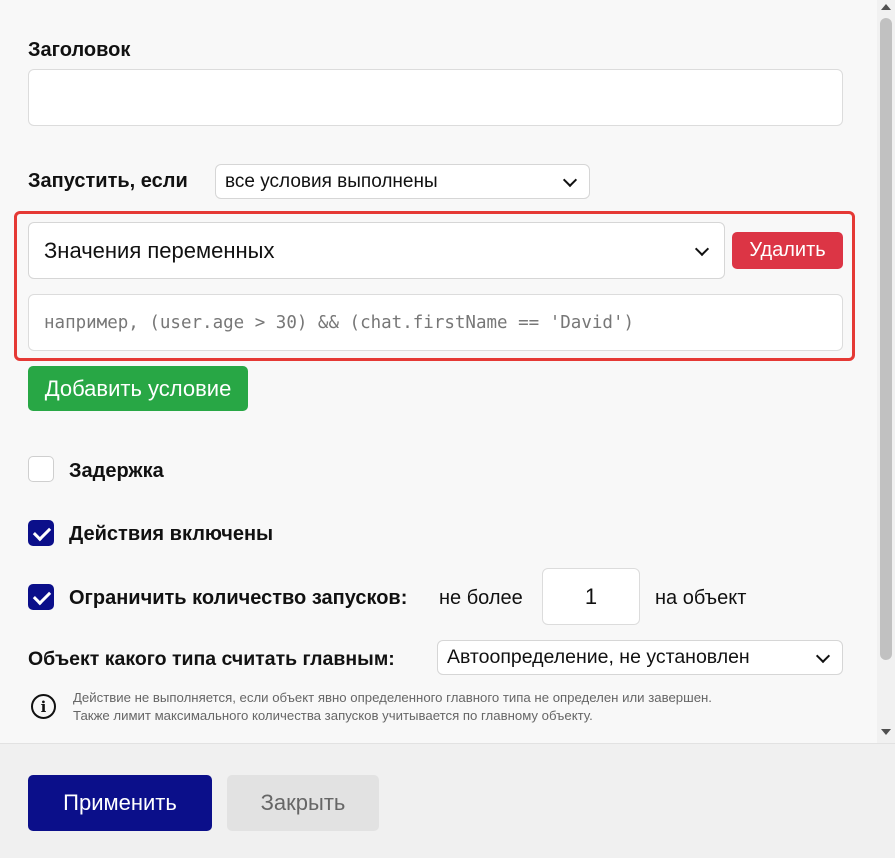 This screenshot has width=895, height=858. What do you see at coordinates (331, 181) in the screenshot?
I see `run-if-select-value: все условия выполнены` at bounding box center [331, 181].